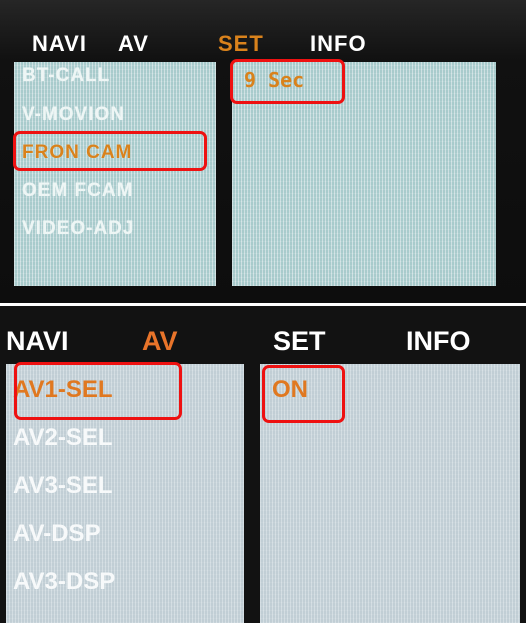 This screenshot has height=623, width=526. I want to click on bottom-tab-set: SET, so click(299, 341).